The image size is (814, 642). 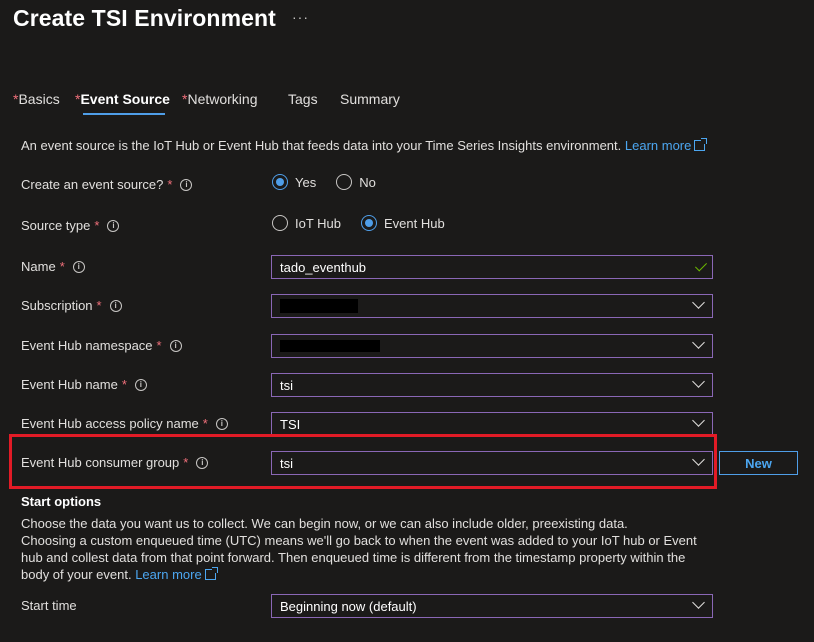 I want to click on consumer-group-dropdown: tsi, so click(x=492, y=463).